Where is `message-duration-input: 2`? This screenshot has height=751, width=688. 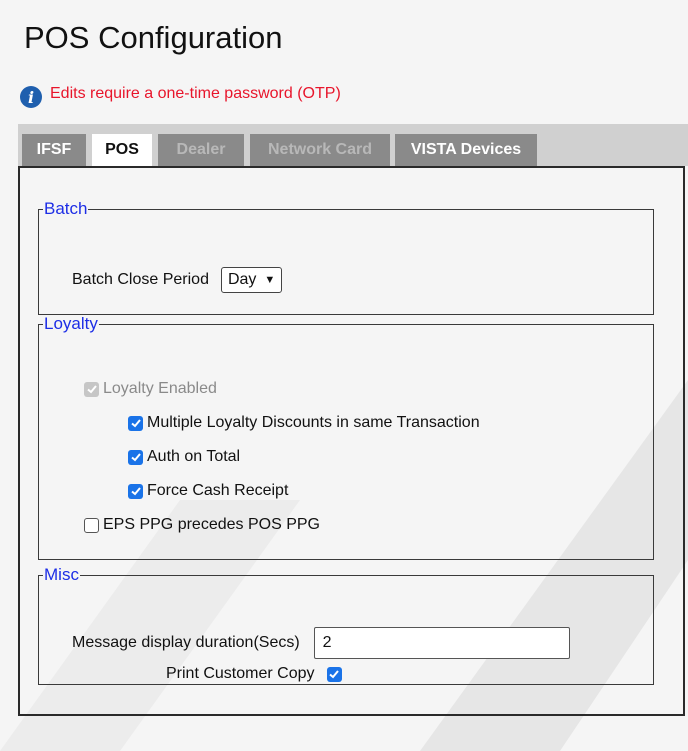
message-duration-input: 2 is located at coordinates (441, 643).